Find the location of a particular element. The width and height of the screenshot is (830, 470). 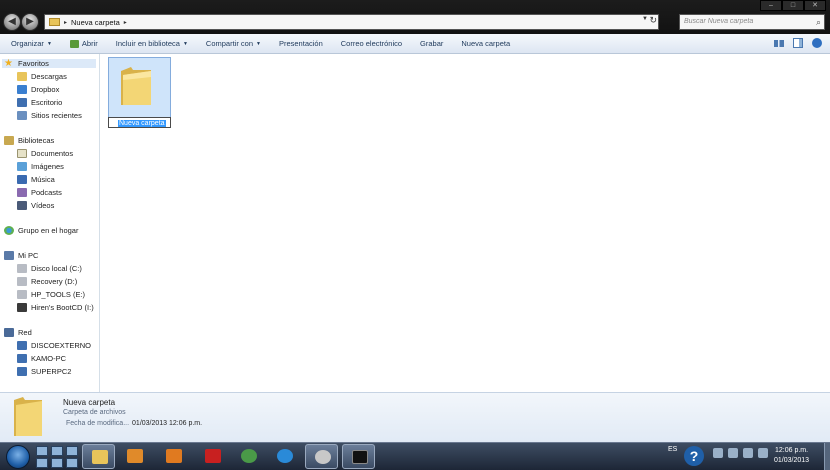

forward-button: ▶ is located at coordinates (30, 22).